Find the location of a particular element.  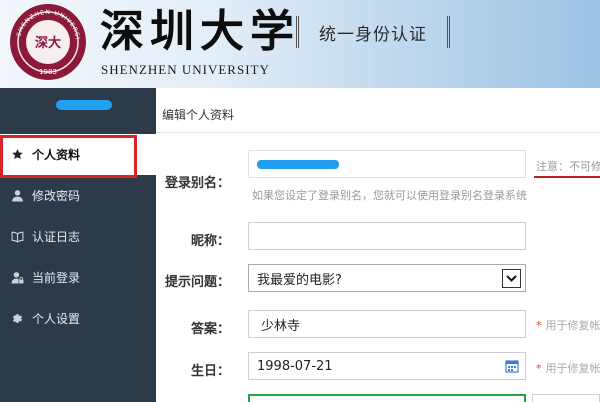

birthday-note: * 用于修复帐 is located at coordinates (568, 368).